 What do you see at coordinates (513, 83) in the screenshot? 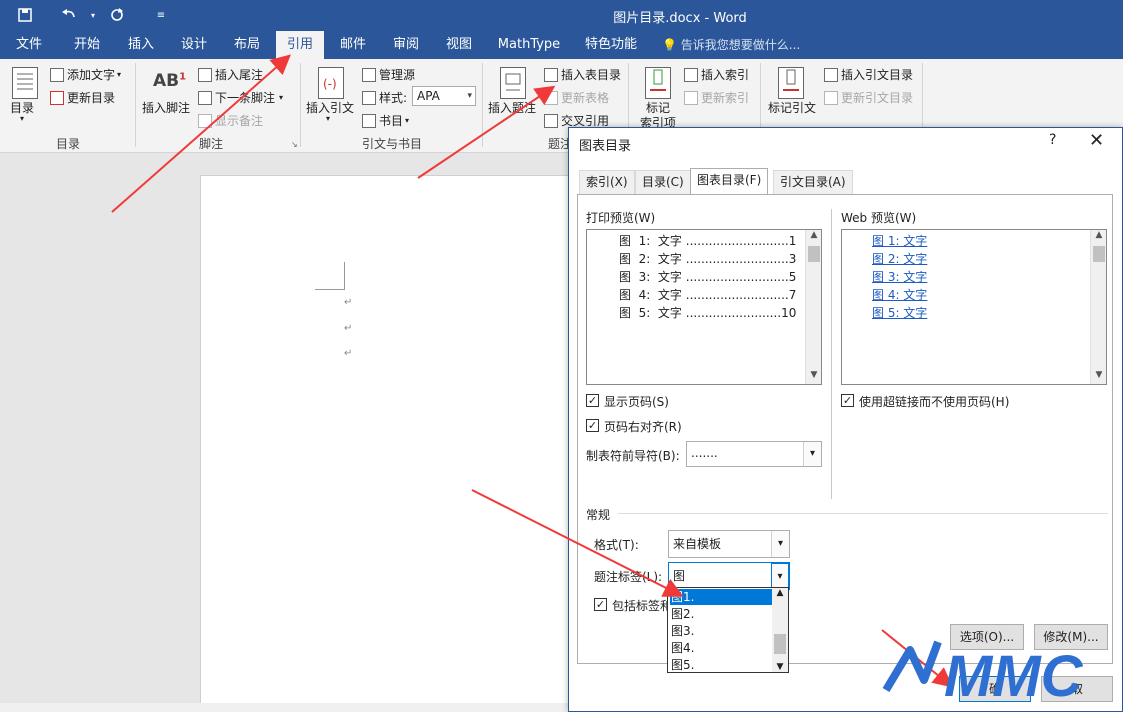
I see `insert-caption-icon` at bounding box center [513, 83].